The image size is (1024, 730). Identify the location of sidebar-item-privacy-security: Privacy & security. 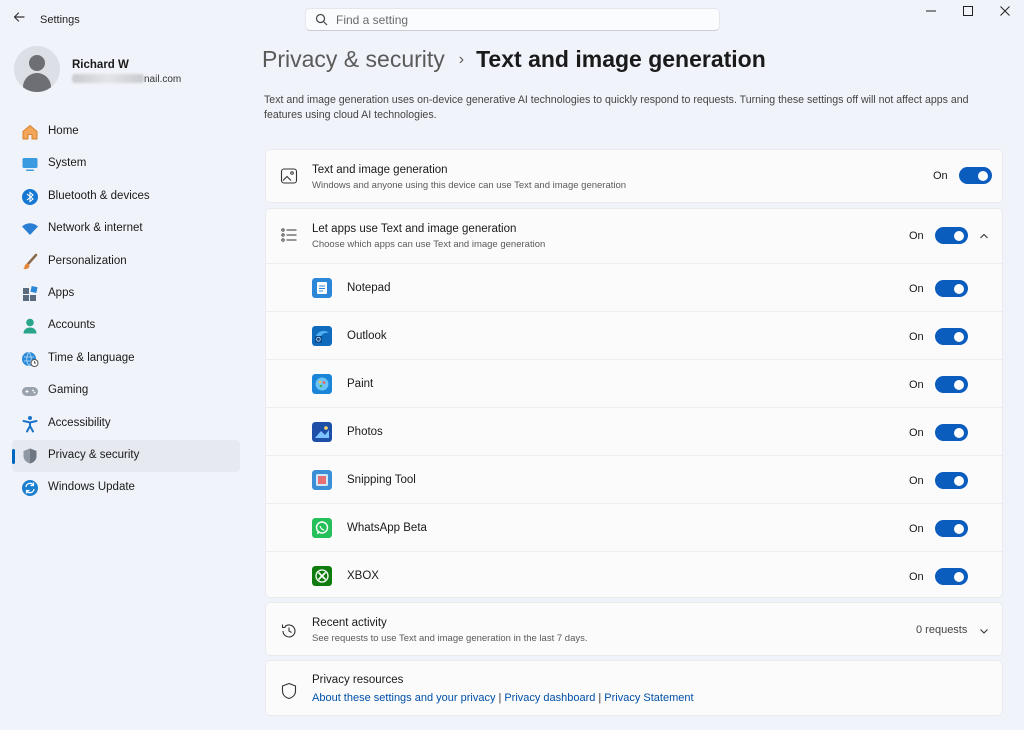
(126, 456).